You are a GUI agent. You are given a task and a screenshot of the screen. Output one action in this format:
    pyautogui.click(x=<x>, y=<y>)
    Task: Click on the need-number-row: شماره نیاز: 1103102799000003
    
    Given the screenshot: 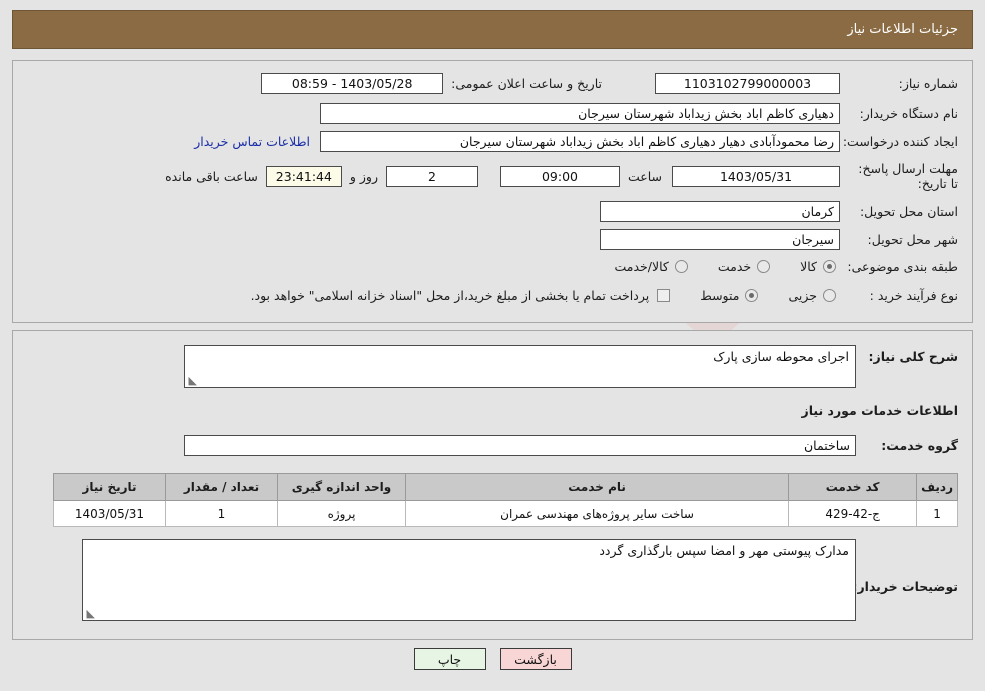 What is the action you would take?
    pyautogui.click(x=806, y=83)
    